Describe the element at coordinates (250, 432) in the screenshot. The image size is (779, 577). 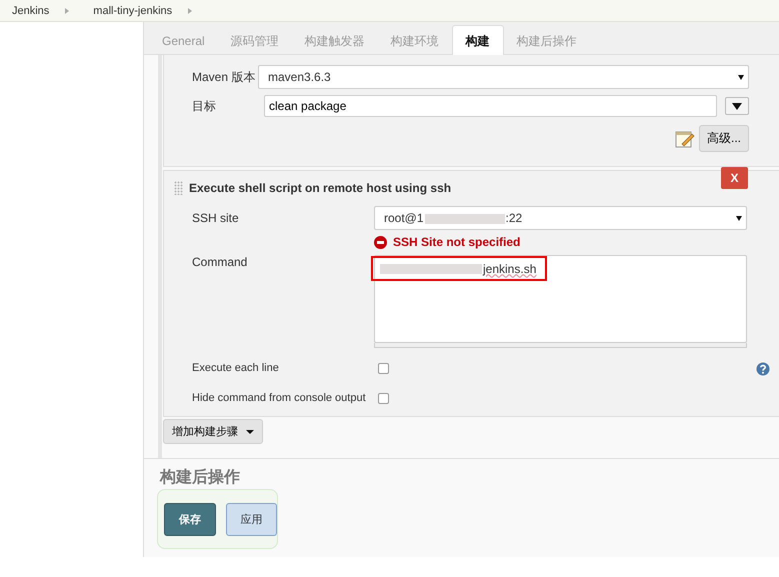
I see `caret-icon` at that location.